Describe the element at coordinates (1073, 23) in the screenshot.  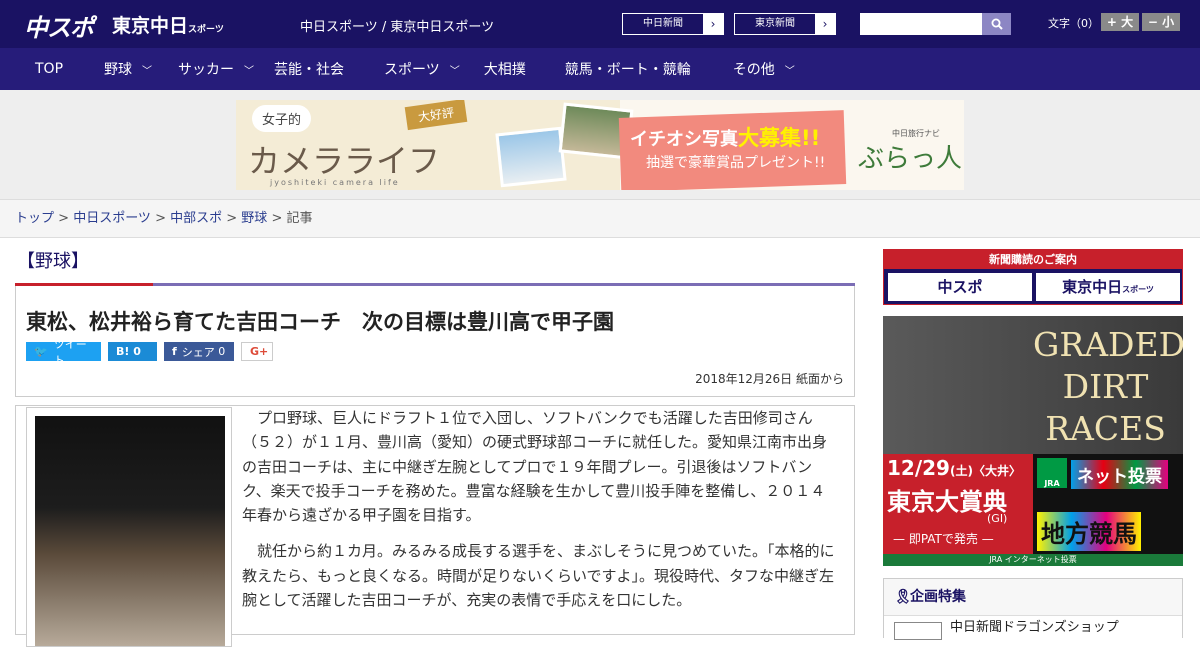
I see `font-size-label: 文字（0）` at that location.